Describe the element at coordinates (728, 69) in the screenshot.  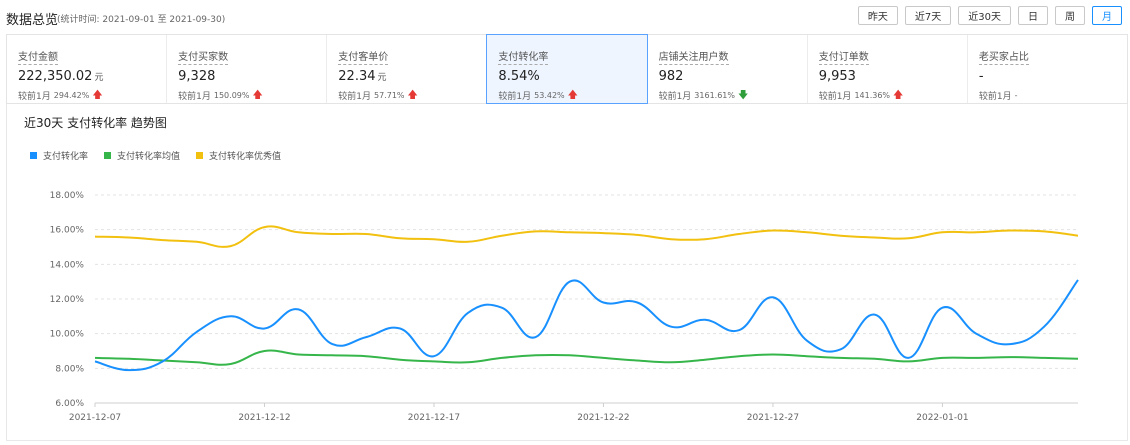
I see `metric-shop-followers: 店铺关注用户数 982 较前1月 3161.61% 🡇` at that location.